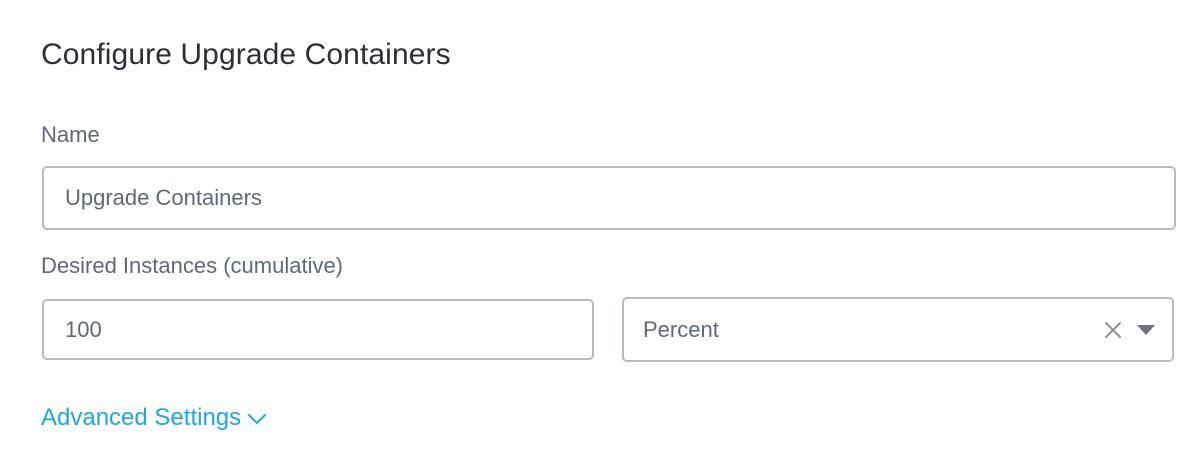 This screenshot has width=1198, height=470. I want to click on name-label: Name, so click(70, 134).